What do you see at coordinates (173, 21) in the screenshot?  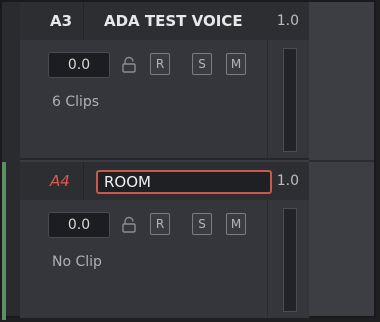 I see `track-name-label: ADA TEST VOICE` at bounding box center [173, 21].